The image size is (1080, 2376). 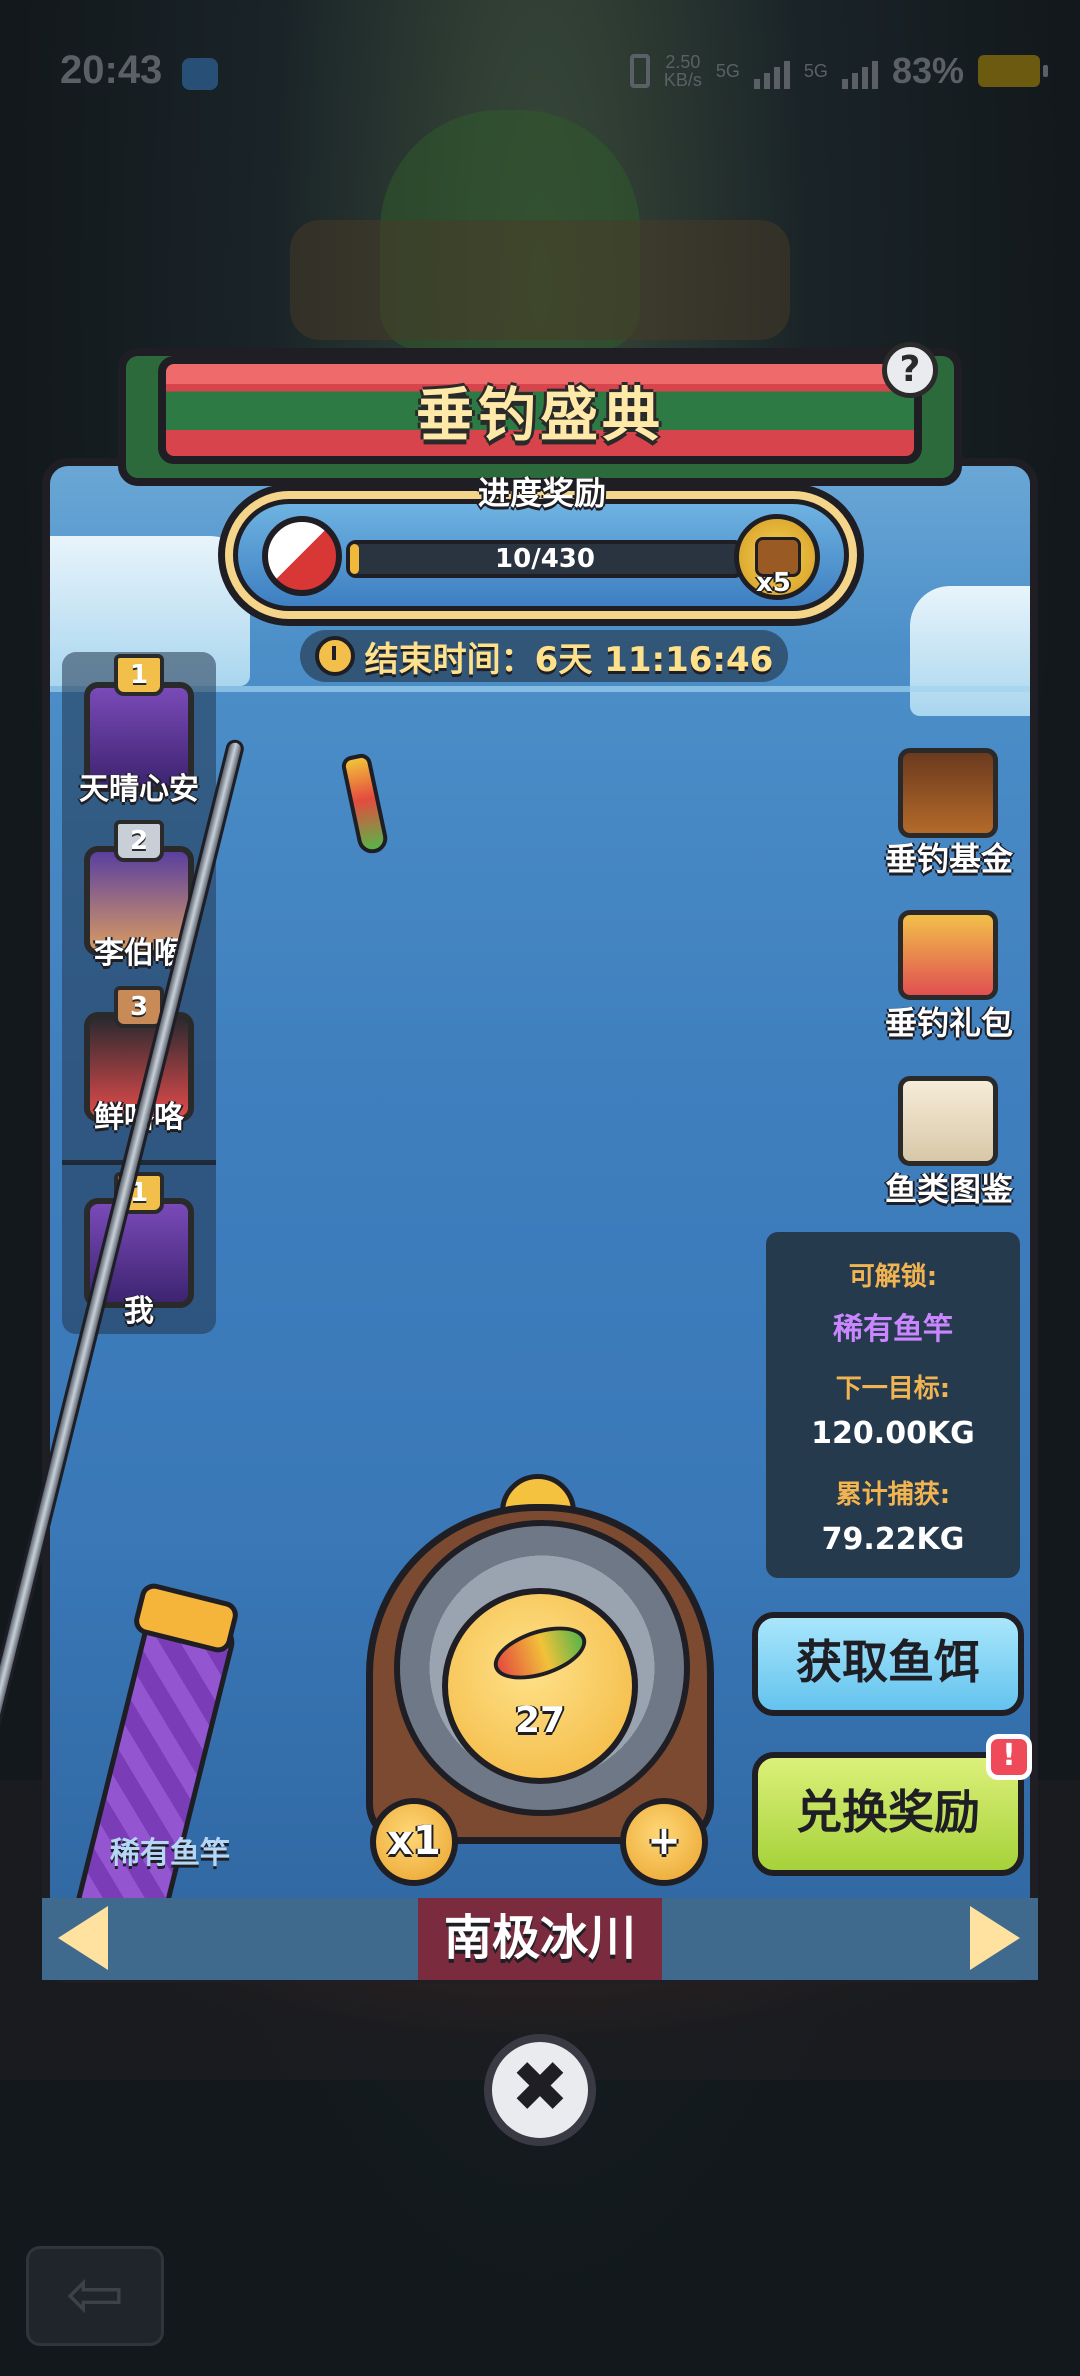 I want to click on leaderboard-my-entry: 1 我, so click(x=139, y=1248).